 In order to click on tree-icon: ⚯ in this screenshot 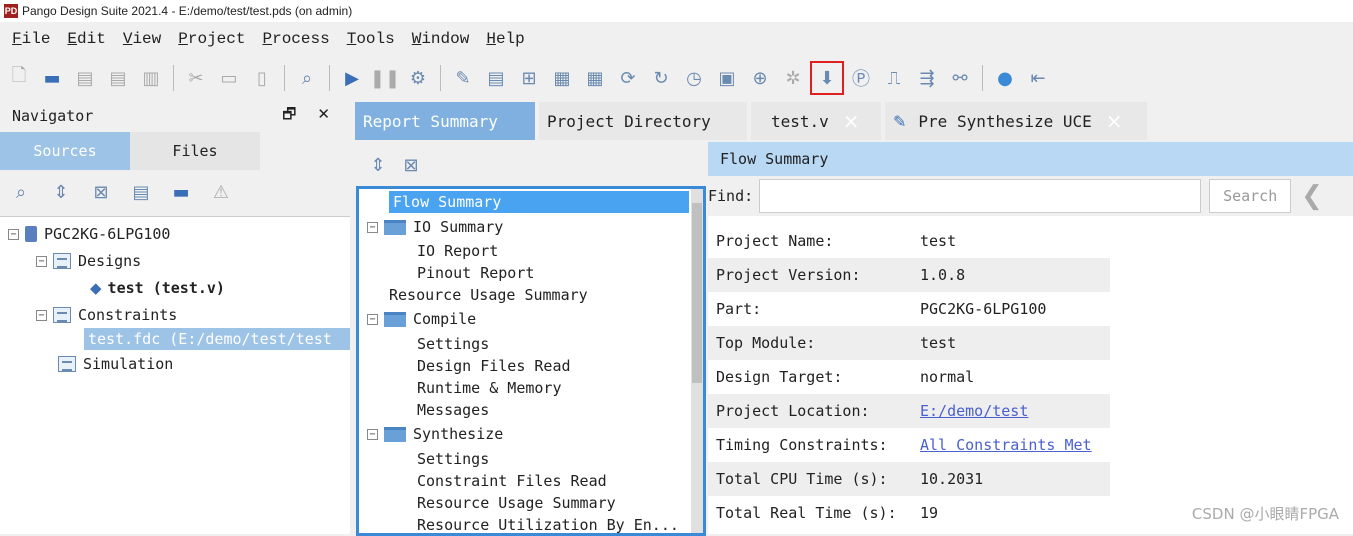, I will do `click(960, 78)`.